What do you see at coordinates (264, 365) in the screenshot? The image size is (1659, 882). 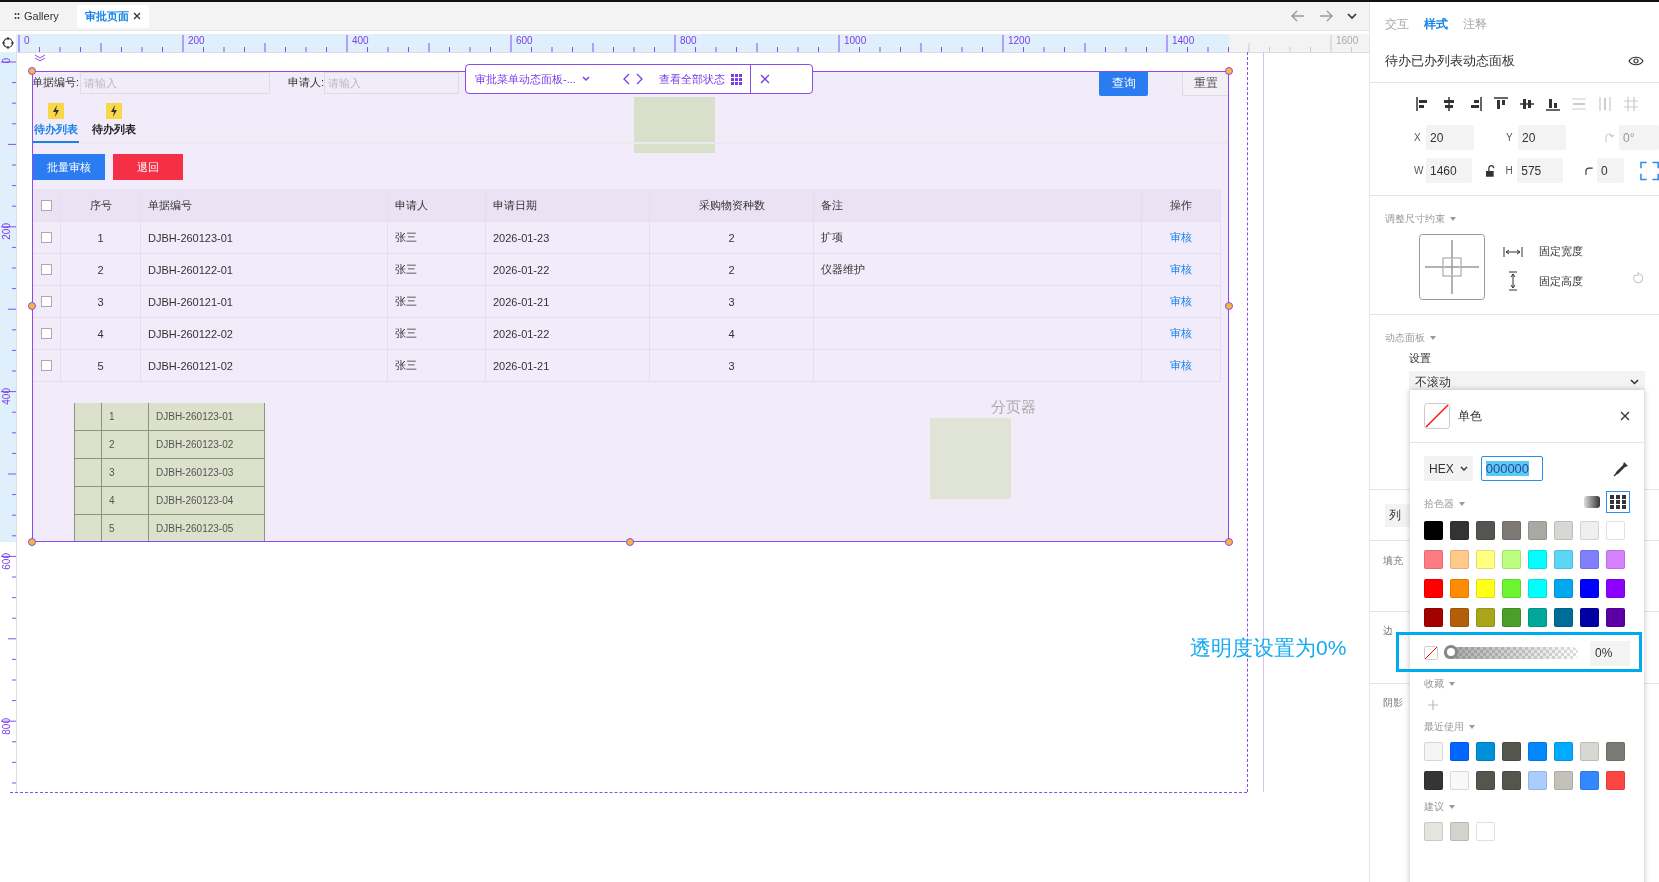 I see `table-cell: DJBH-260121-02` at bounding box center [264, 365].